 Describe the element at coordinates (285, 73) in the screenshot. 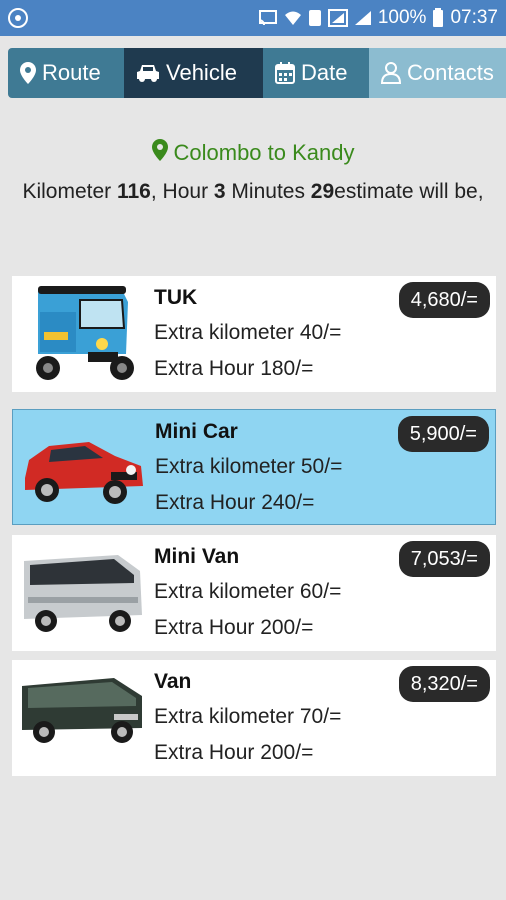

I see `calendar-icon` at that location.